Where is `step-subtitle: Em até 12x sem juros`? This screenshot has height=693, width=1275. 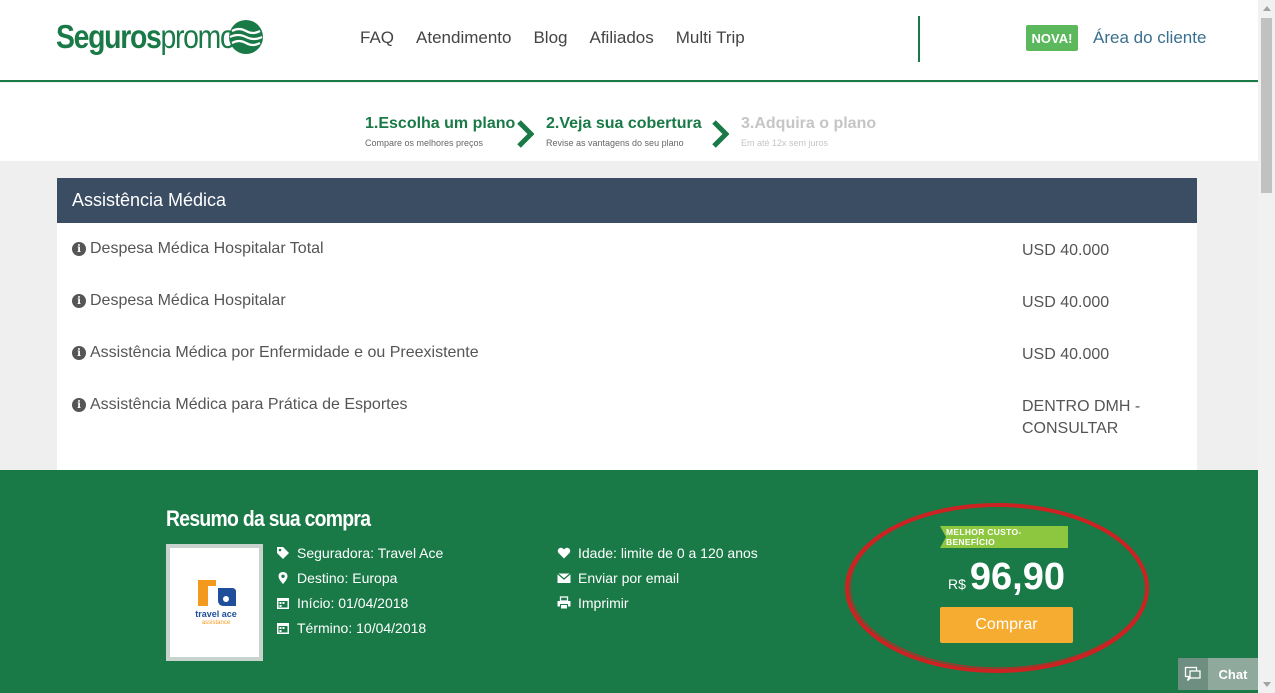
step-subtitle: Em até 12x sem juros is located at coordinates (785, 143).